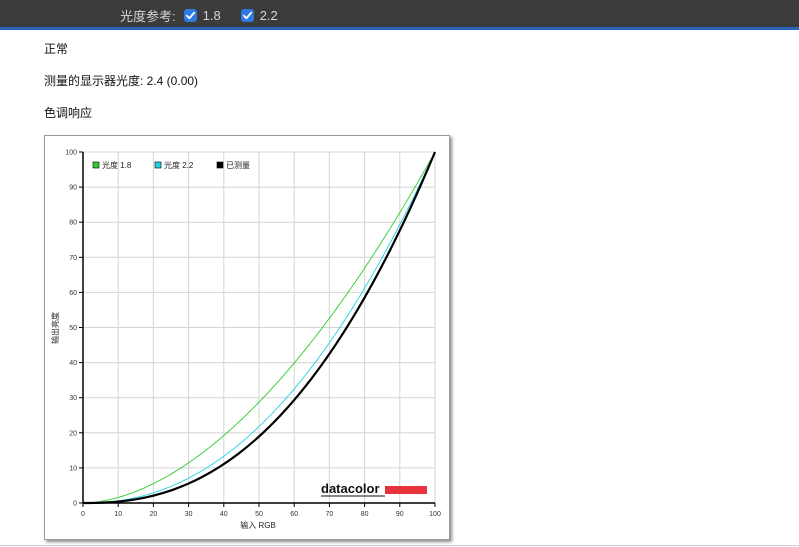  I want to click on measured-gamma-label: 测量的显示器光度: 2.4 (0.00), so click(121, 81).